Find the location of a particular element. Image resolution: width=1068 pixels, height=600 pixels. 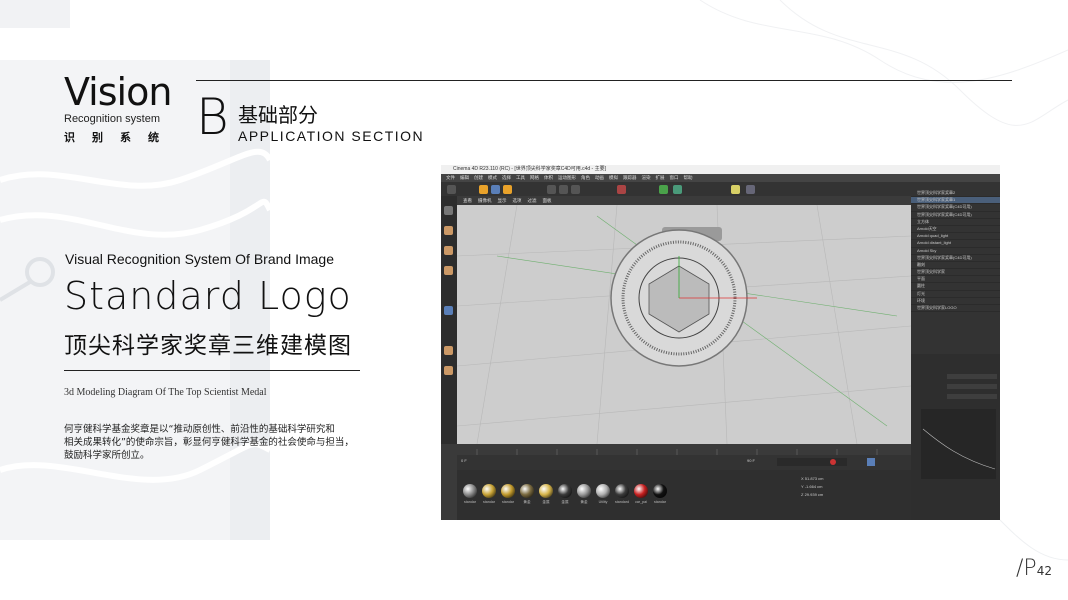

points-mode-icon is located at coordinates (448, 230).